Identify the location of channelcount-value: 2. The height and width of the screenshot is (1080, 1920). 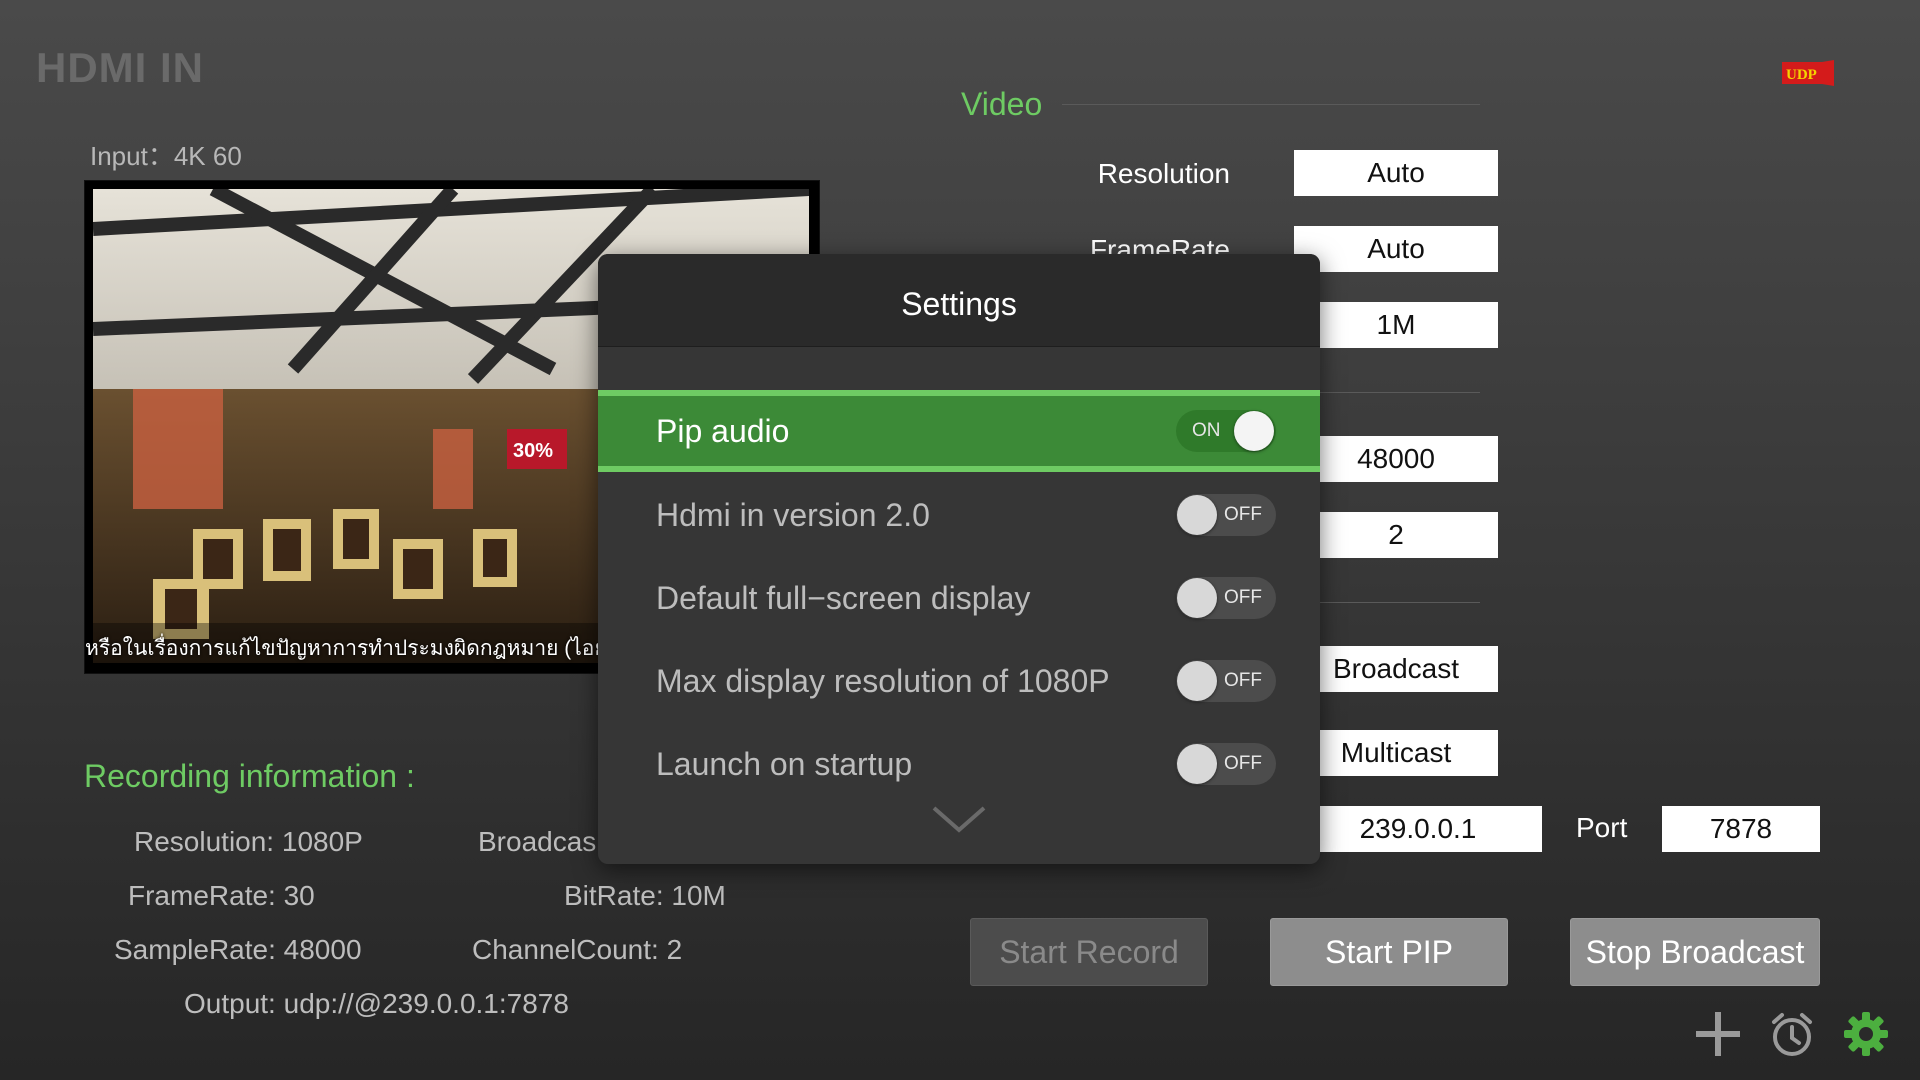
(1396, 535).